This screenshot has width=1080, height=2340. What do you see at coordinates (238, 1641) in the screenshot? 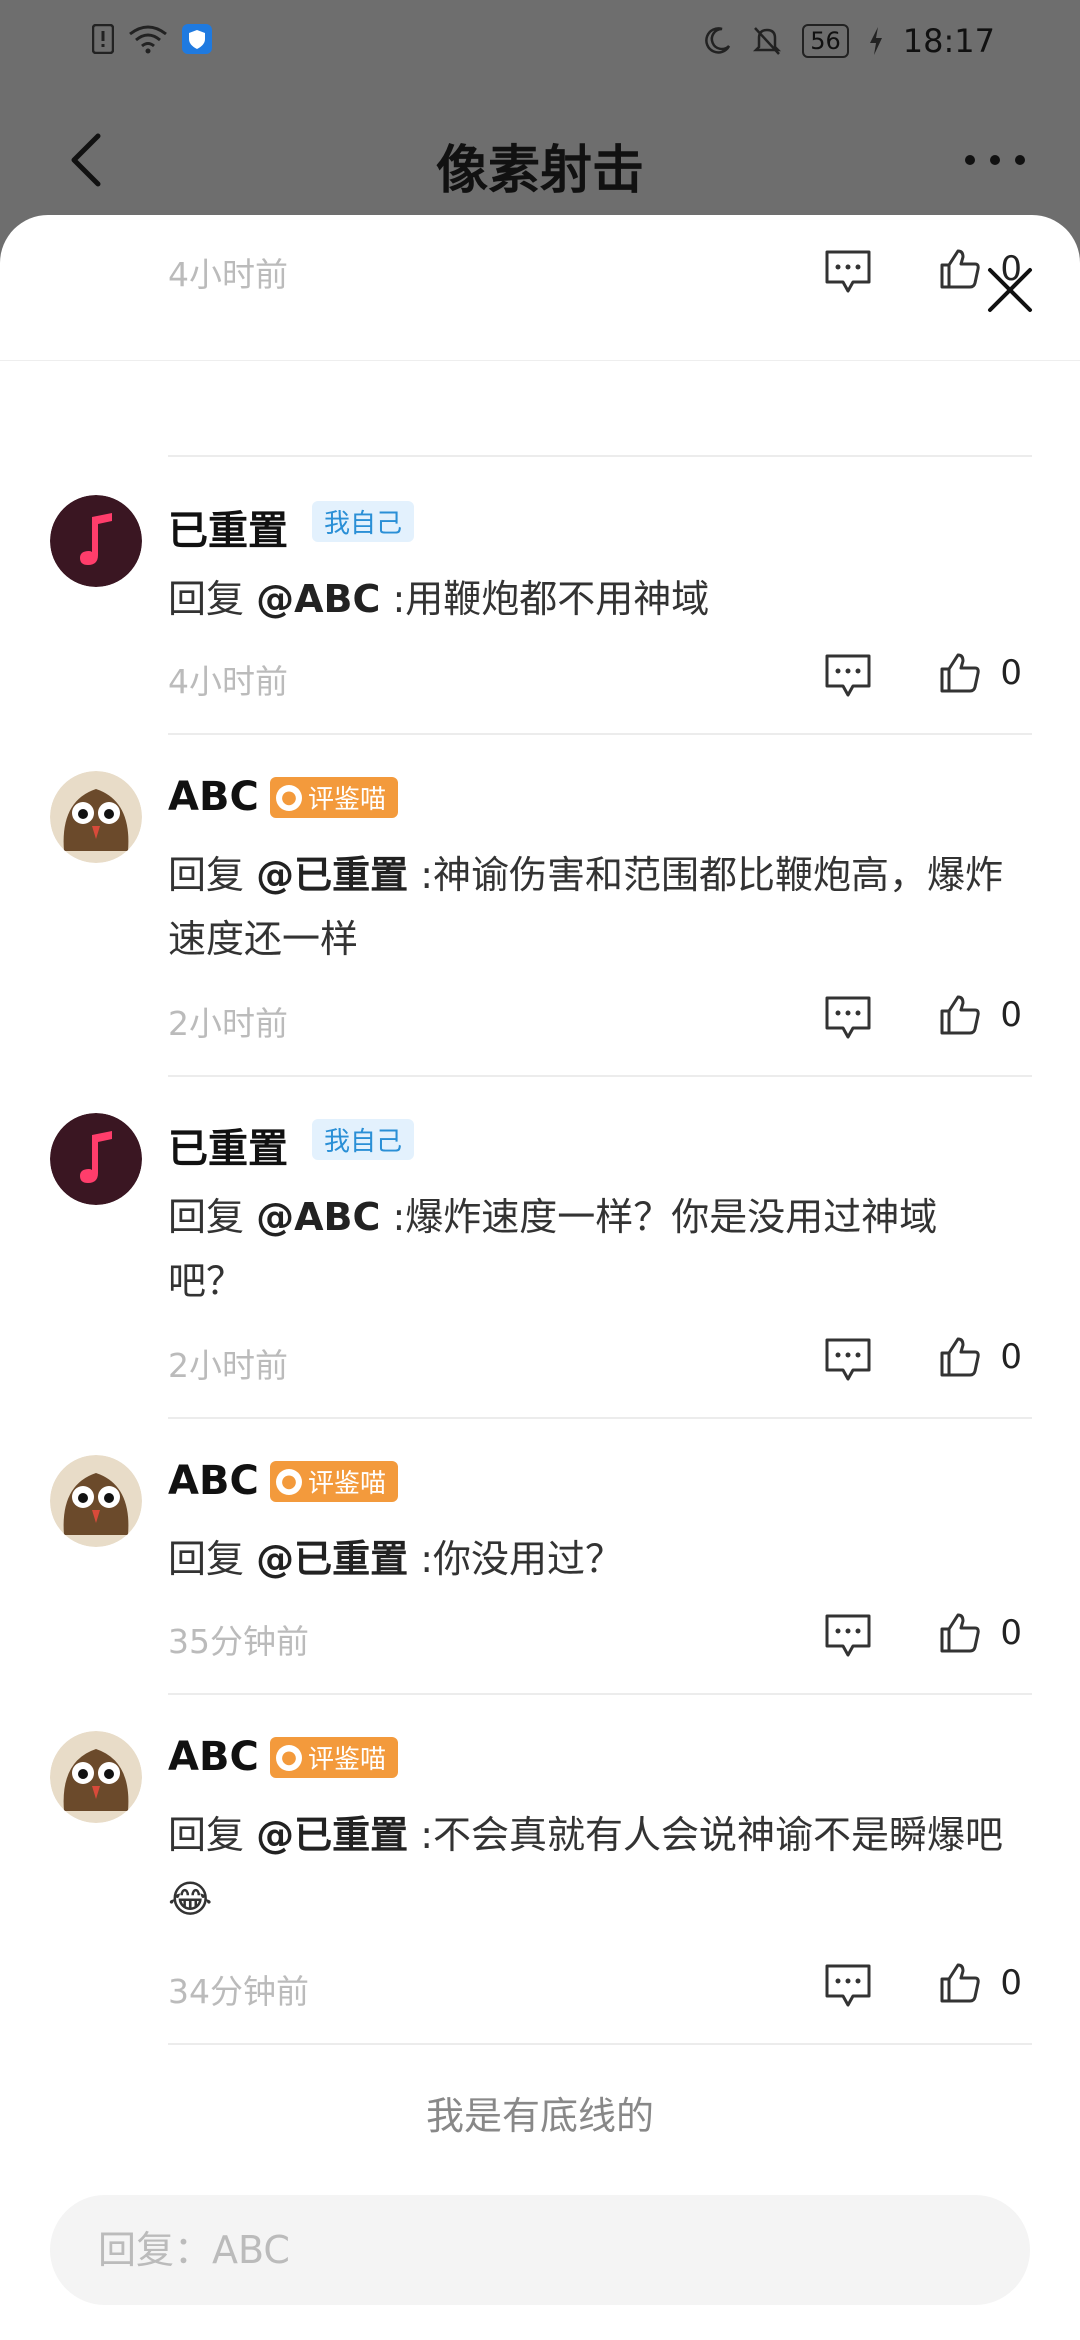
I see `comment-time: 35分钟前` at bounding box center [238, 1641].